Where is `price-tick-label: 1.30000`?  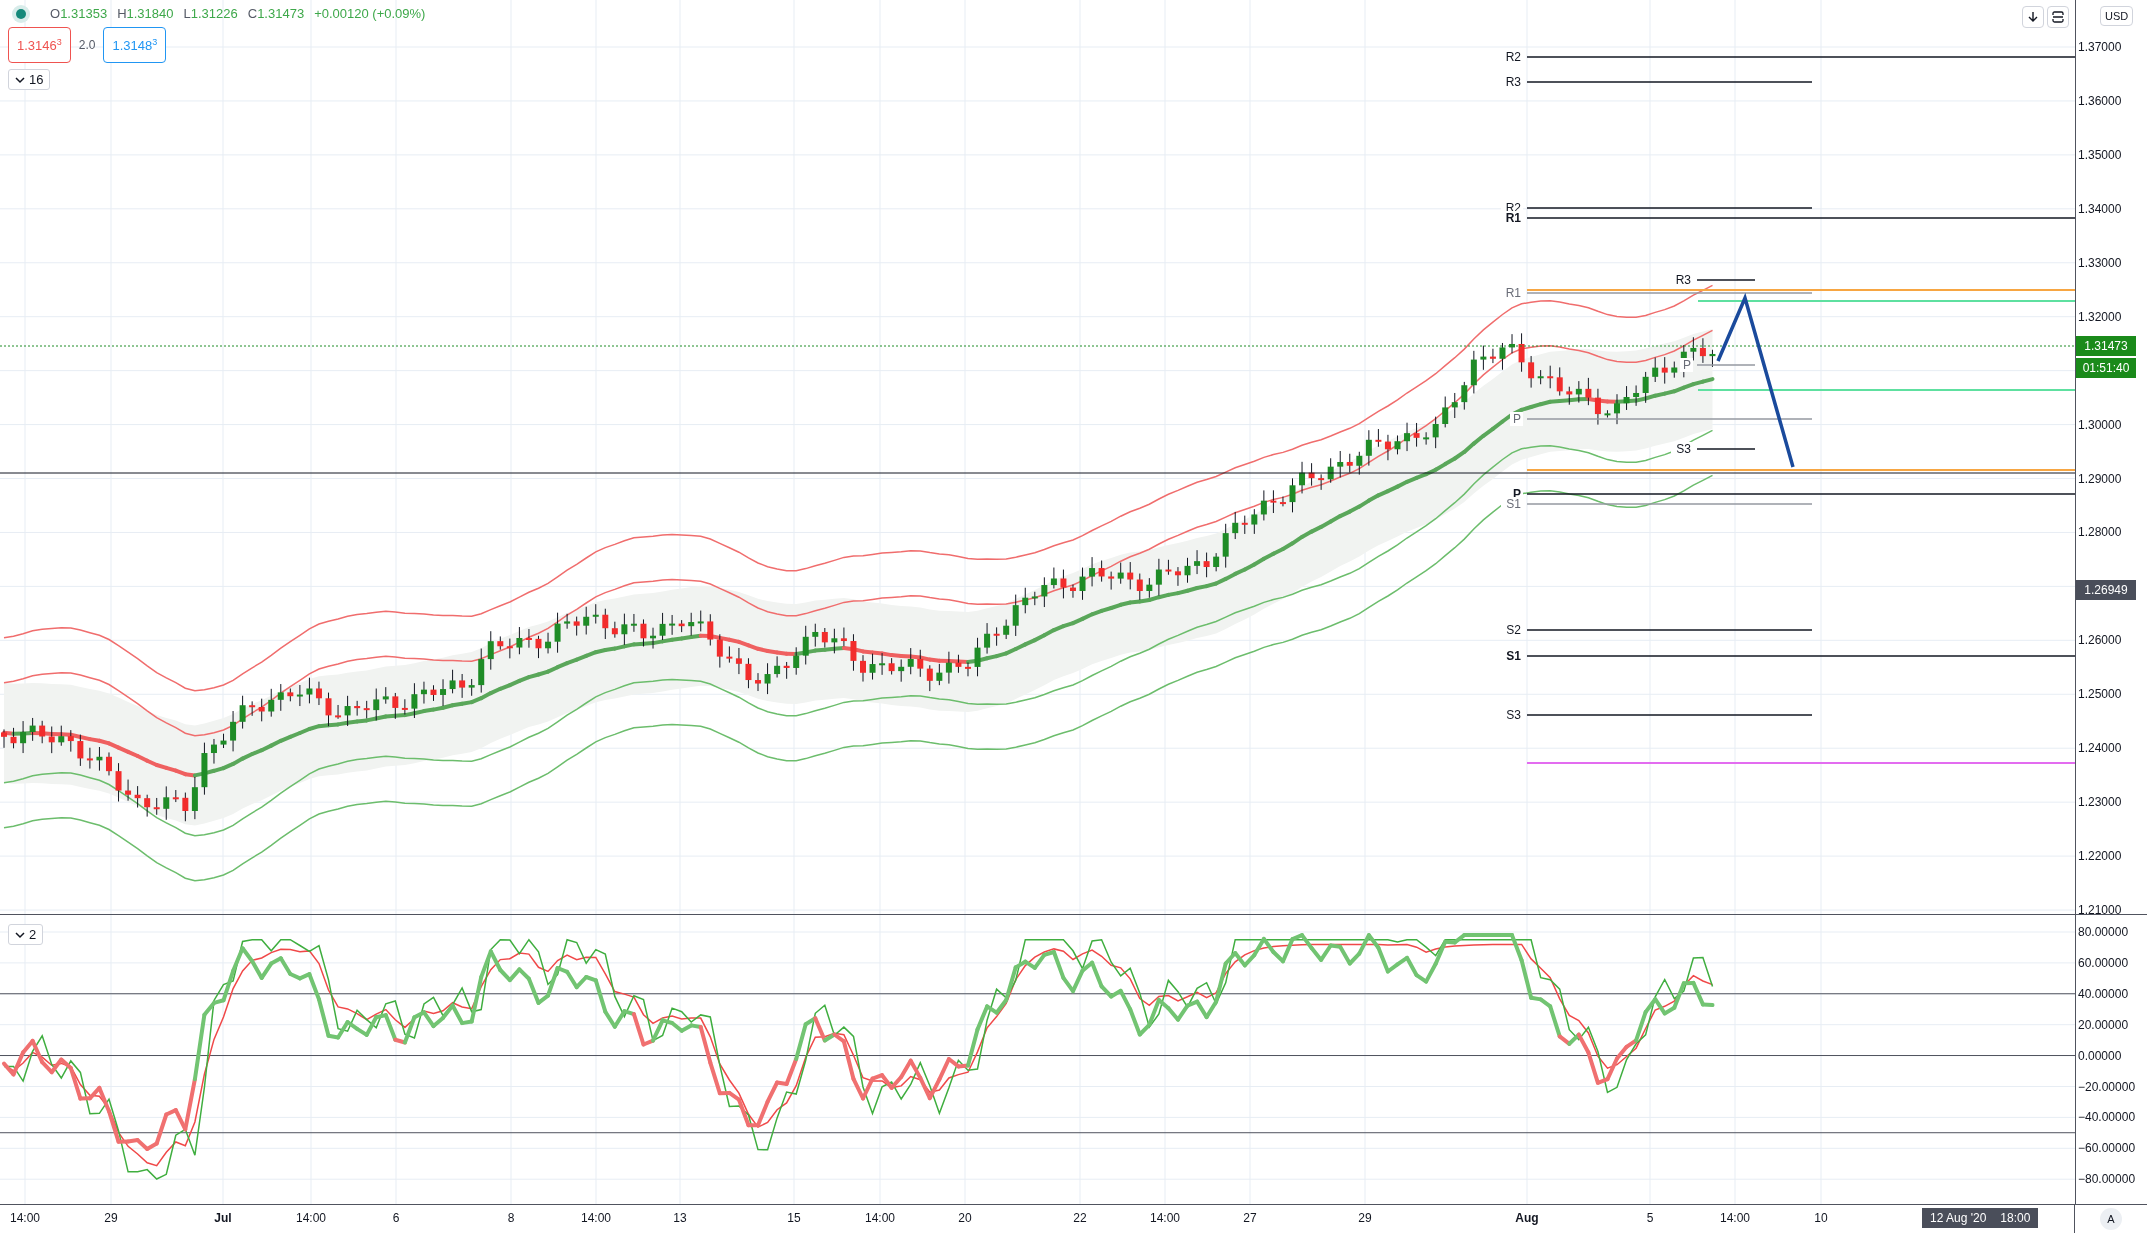
price-tick-label: 1.30000 is located at coordinates (2099, 424).